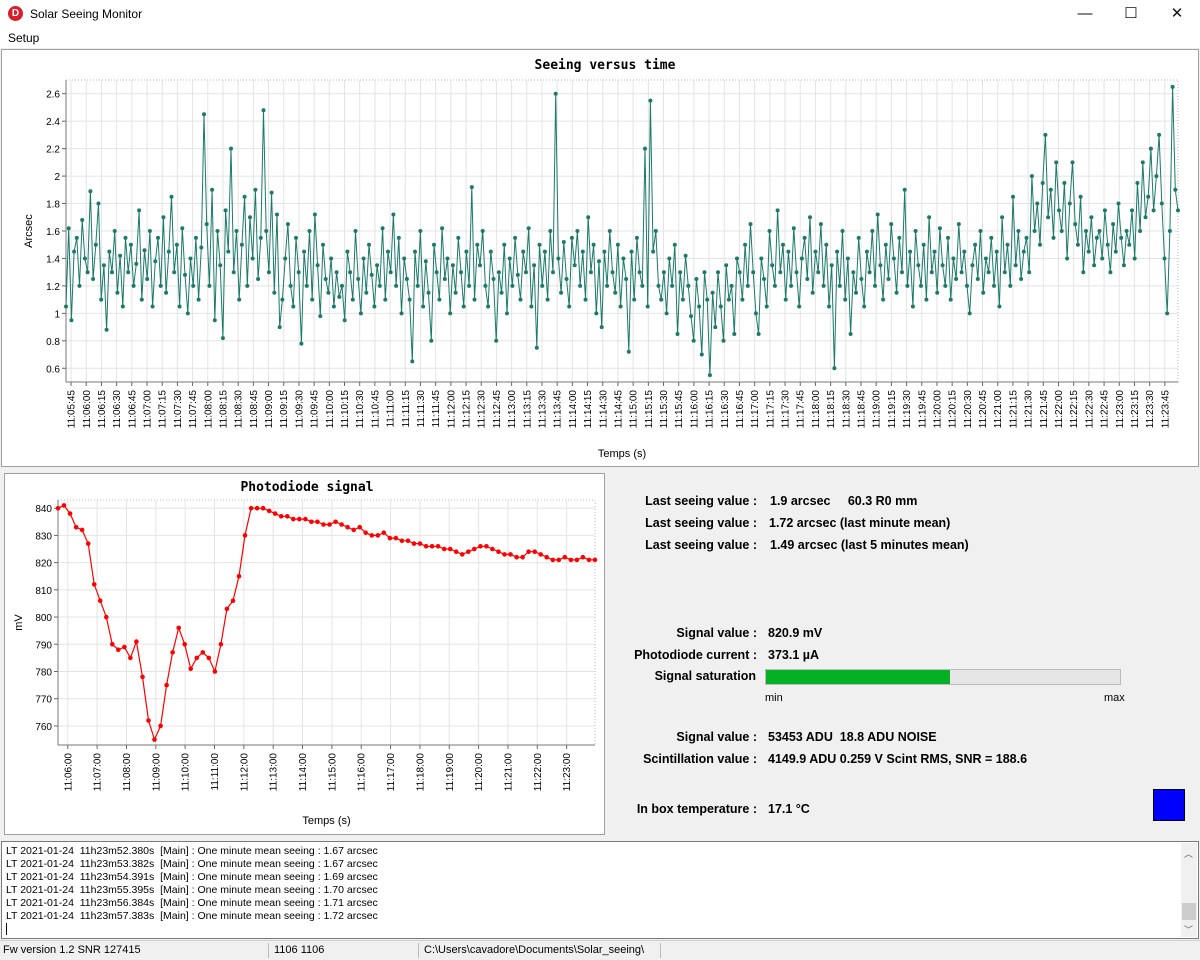  What do you see at coordinates (869, 545) in the screenshot?
I see `last-5min-seeing-value: 1.49 arcsec (last 5 minutes mean)` at bounding box center [869, 545].